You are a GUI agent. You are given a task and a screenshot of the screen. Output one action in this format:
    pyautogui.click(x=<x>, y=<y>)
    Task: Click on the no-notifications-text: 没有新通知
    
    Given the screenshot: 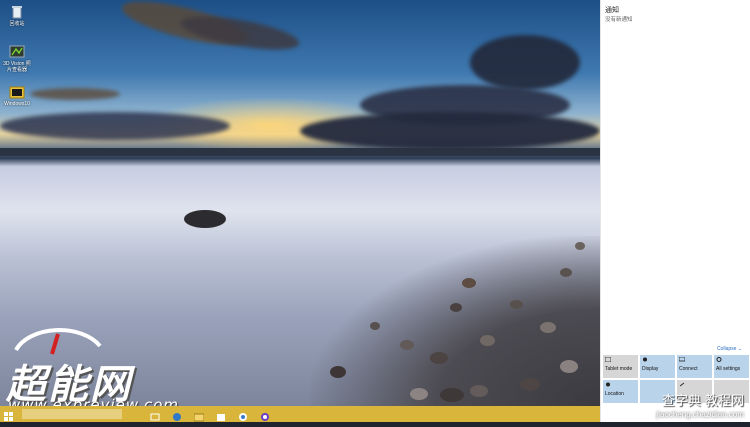 What is the action you would take?
    pyautogui.click(x=619, y=20)
    